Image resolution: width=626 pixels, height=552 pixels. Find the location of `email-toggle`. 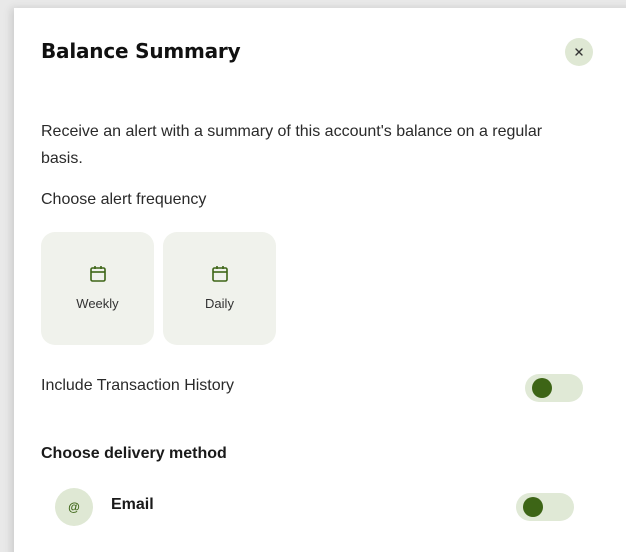

email-toggle is located at coordinates (545, 507).